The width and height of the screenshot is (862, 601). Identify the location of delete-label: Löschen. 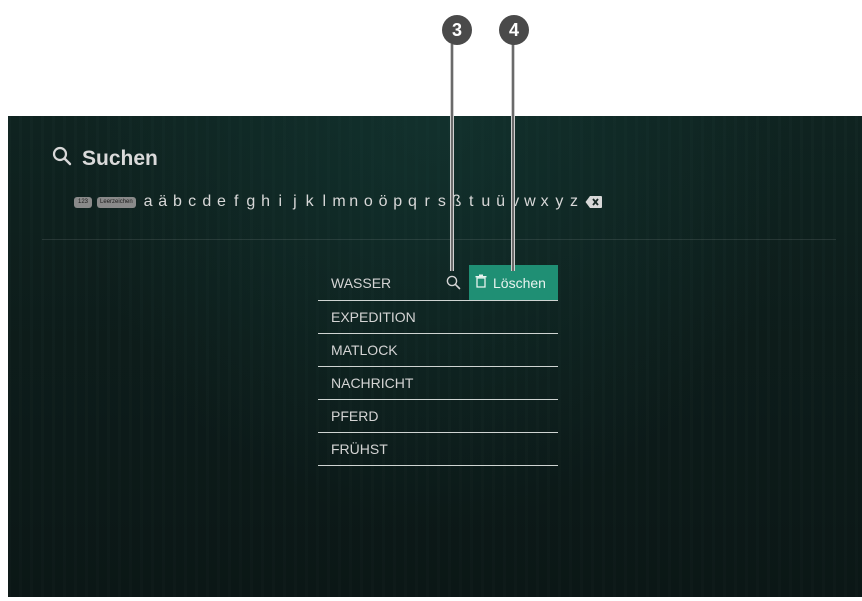
(519, 282).